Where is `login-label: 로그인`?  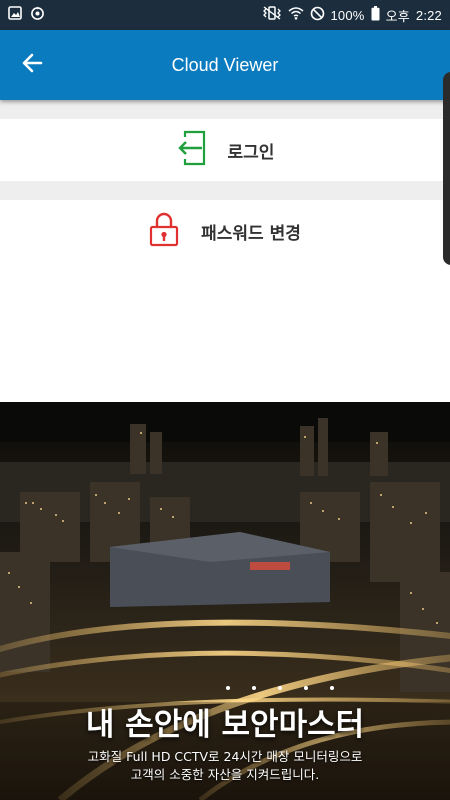 login-label: 로그인 is located at coordinates (251, 152).